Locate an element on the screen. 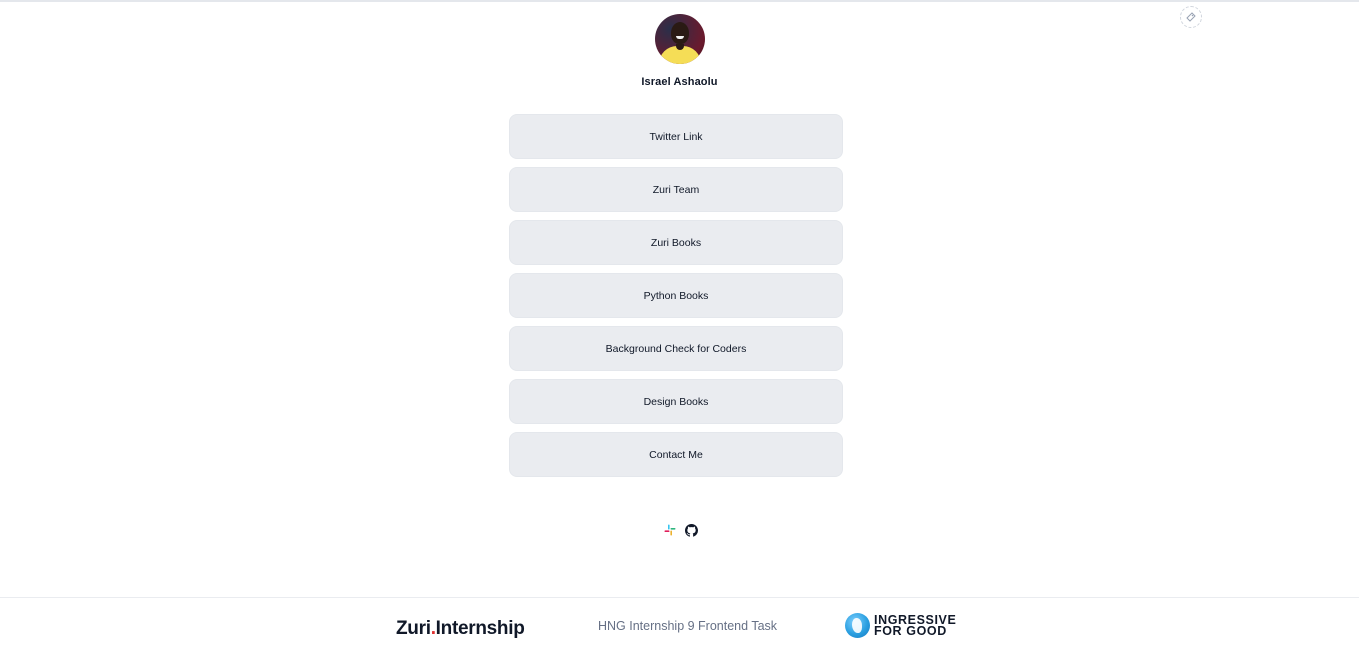 The width and height of the screenshot is (1359, 658). link-contact-me: Contact Me is located at coordinates (676, 454).